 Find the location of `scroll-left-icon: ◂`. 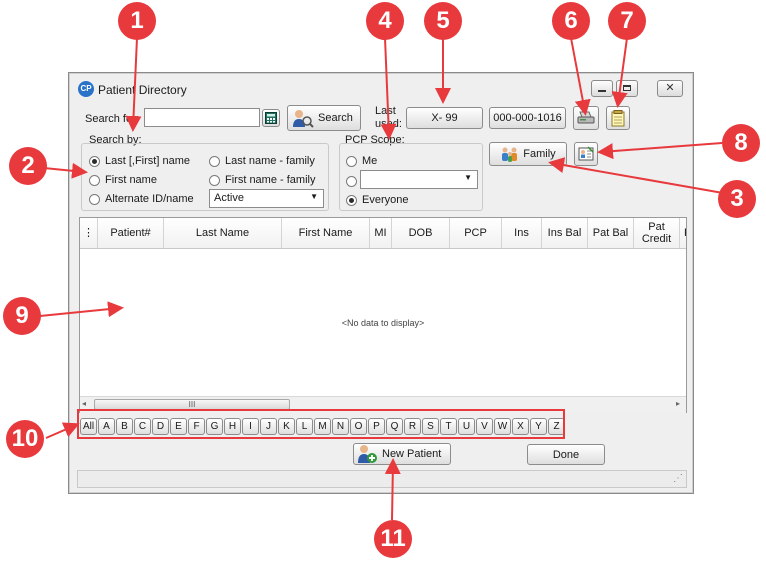

scroll-left-icon: ◂ is located at coordinates (84, 403).